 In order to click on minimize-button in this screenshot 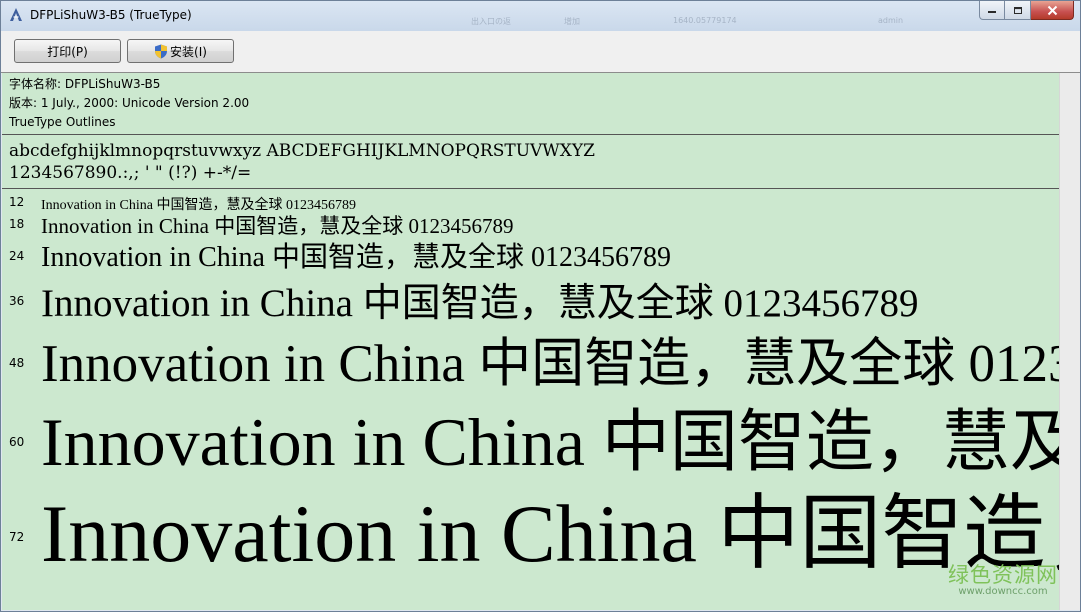, I will do `click(992, 10)`.